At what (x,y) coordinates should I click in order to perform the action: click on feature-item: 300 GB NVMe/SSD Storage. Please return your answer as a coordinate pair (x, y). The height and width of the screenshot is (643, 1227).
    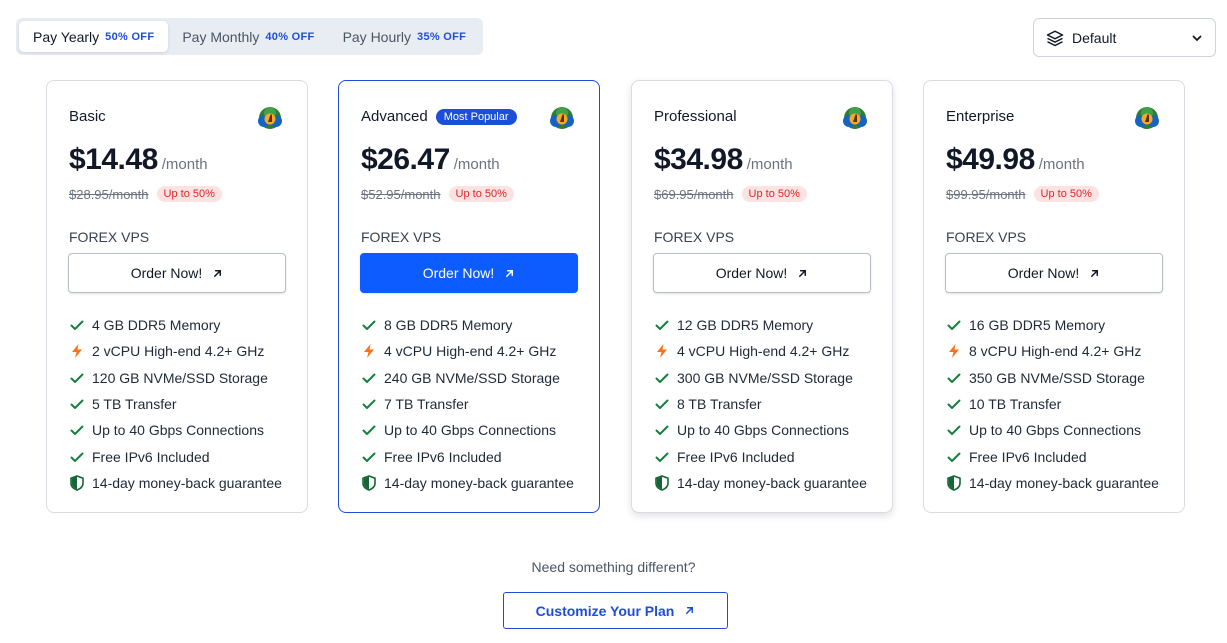
    Looking at the image, I should click on (760, 378).